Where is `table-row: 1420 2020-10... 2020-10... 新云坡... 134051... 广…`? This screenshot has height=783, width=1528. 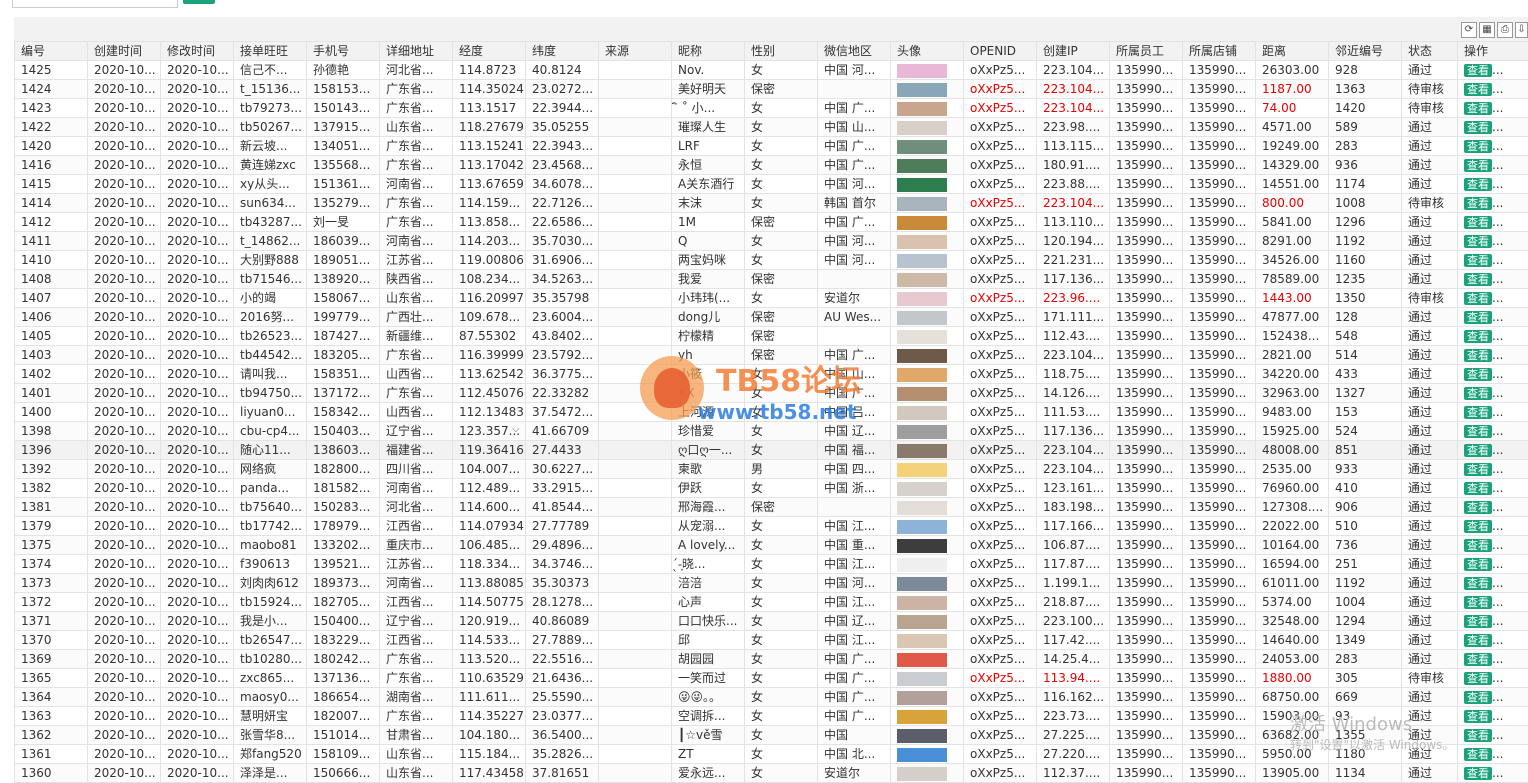
table-row: 1420 2020-10... 2020-10... 新云坡... 134051... 广… is located at coordinates (771, 146).